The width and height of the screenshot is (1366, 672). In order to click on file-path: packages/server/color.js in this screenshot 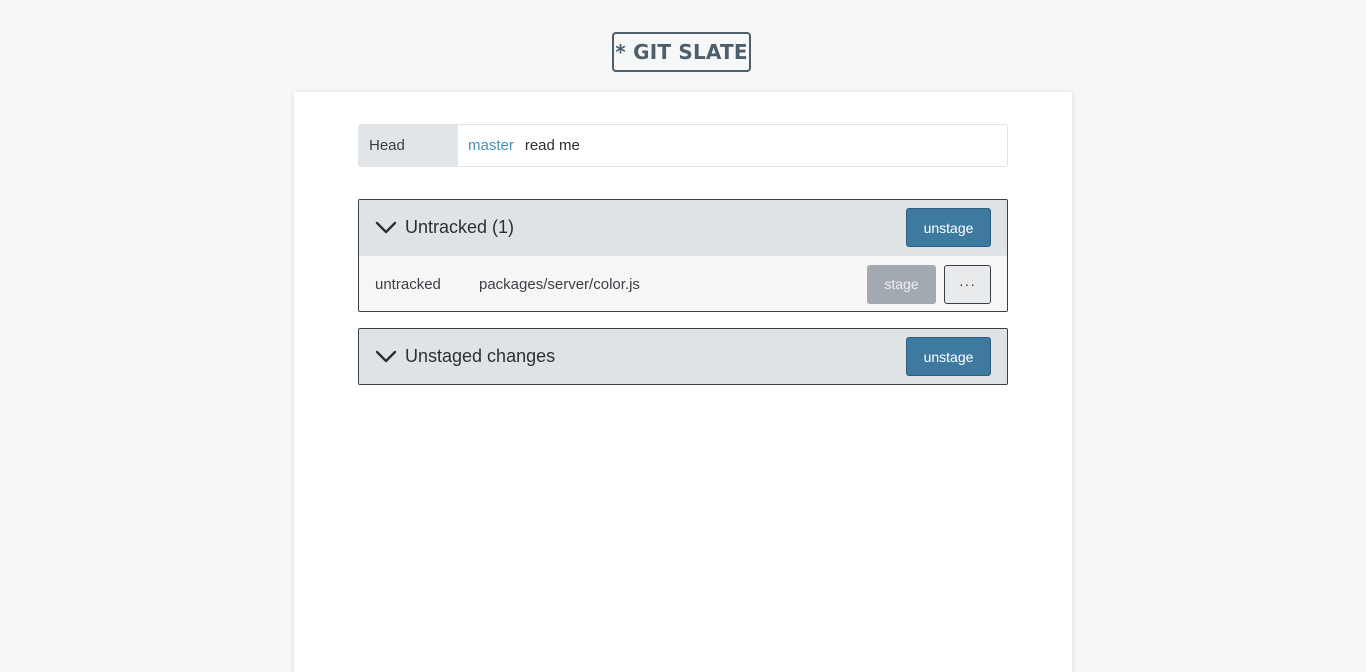, I will do `click(673, 284)`.